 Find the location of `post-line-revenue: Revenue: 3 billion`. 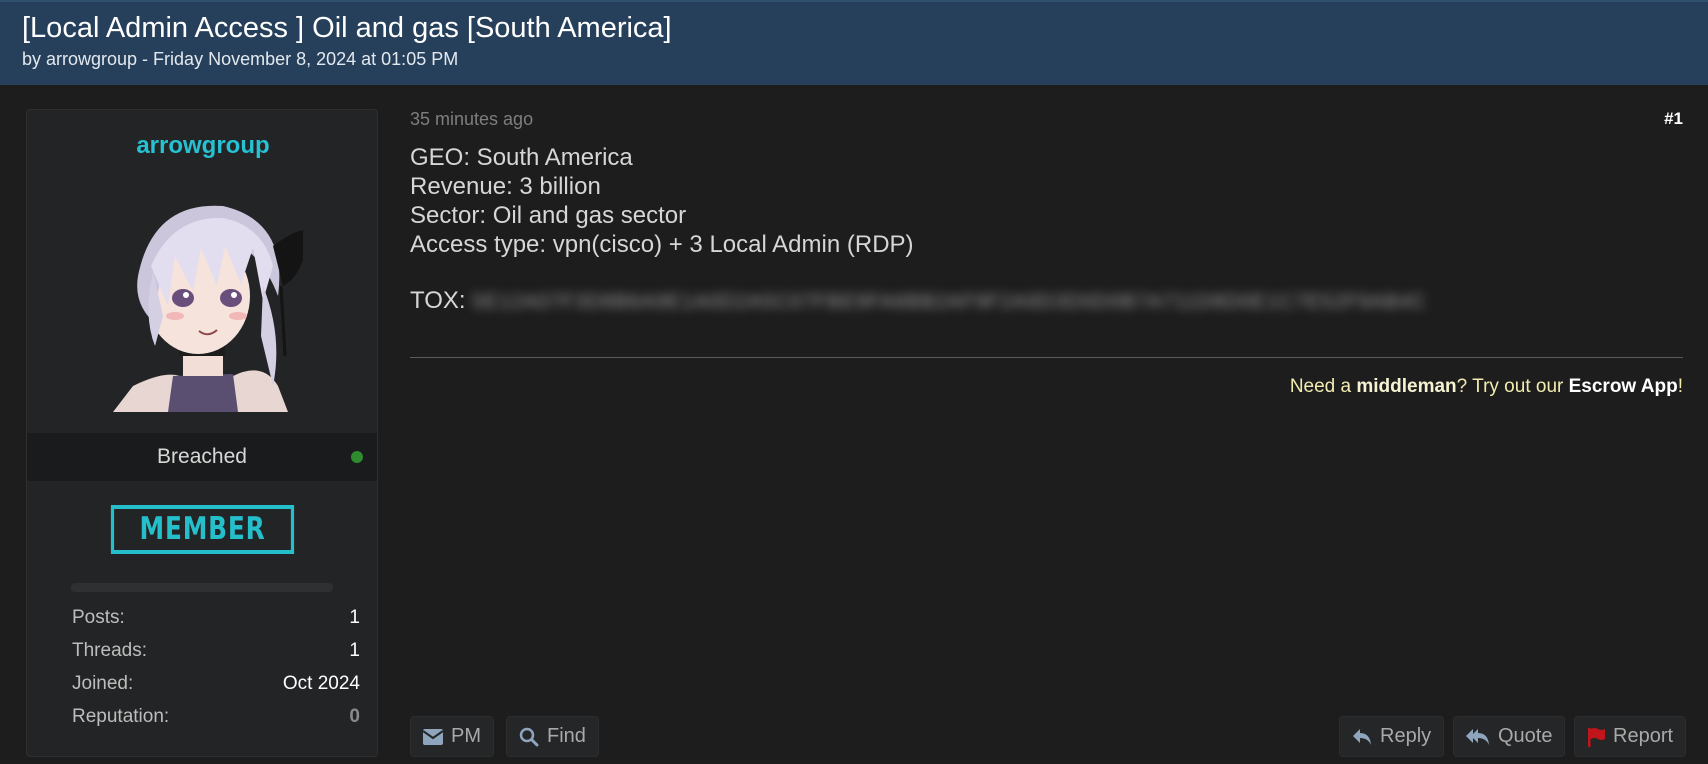

post-line-revenue: Revenue: 3 billion is located at coordinates (505, 186).